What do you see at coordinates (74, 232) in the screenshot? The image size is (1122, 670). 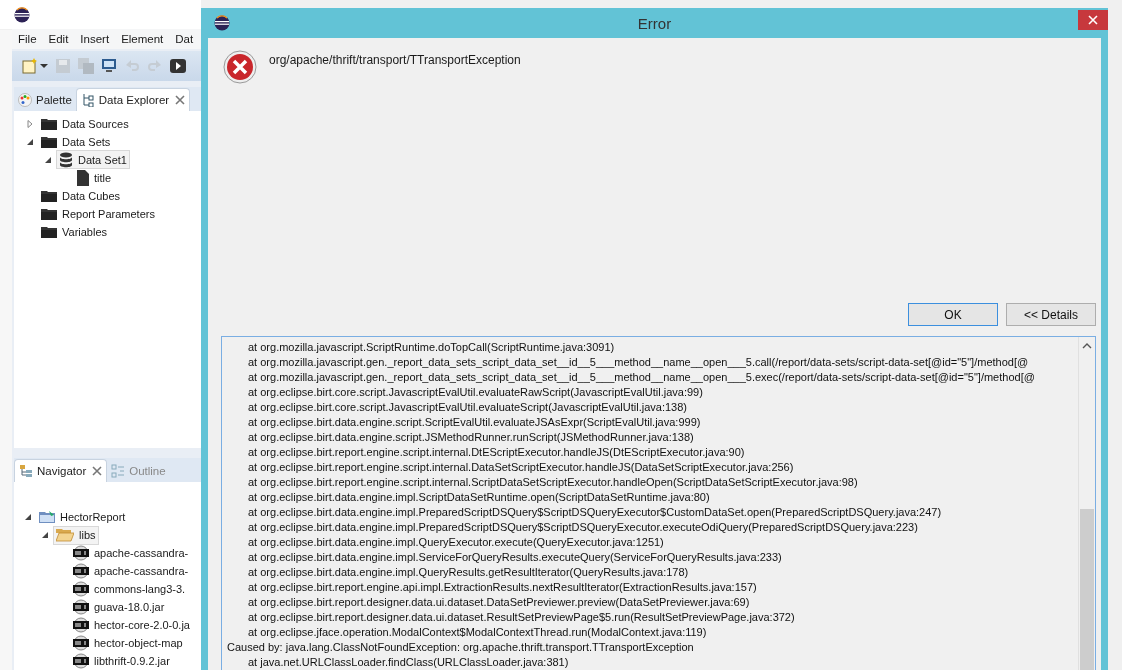 I see `tree-item: Variables` at bounding box center [74, 232].